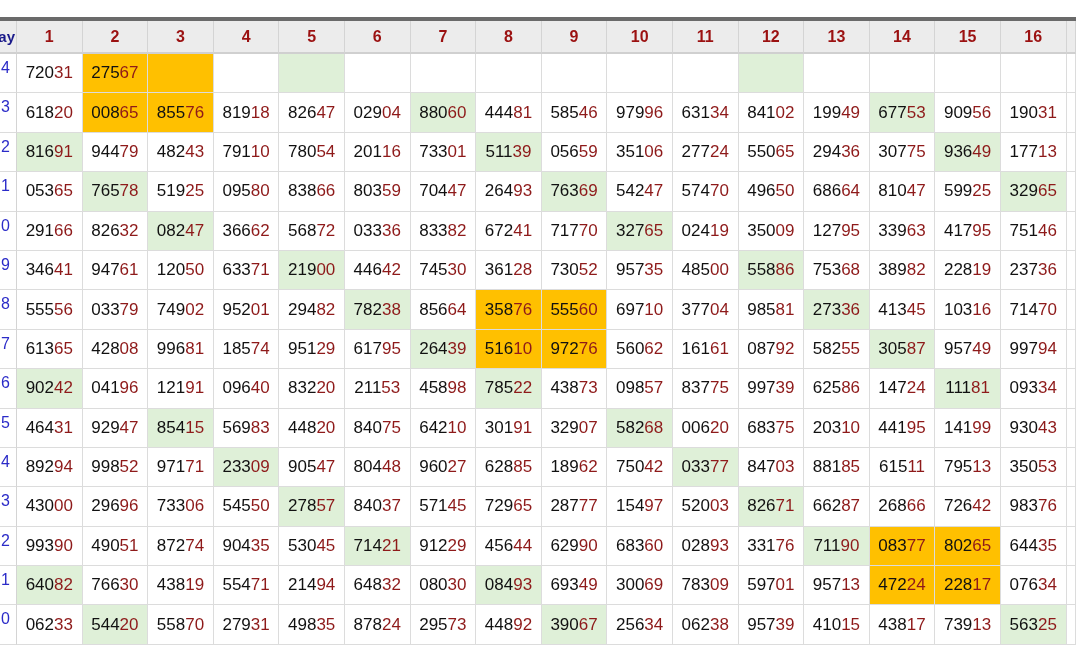 The height and width of the screenshot is (648, 1076). I want to click on table-cell: 56062, so click(640, 349).